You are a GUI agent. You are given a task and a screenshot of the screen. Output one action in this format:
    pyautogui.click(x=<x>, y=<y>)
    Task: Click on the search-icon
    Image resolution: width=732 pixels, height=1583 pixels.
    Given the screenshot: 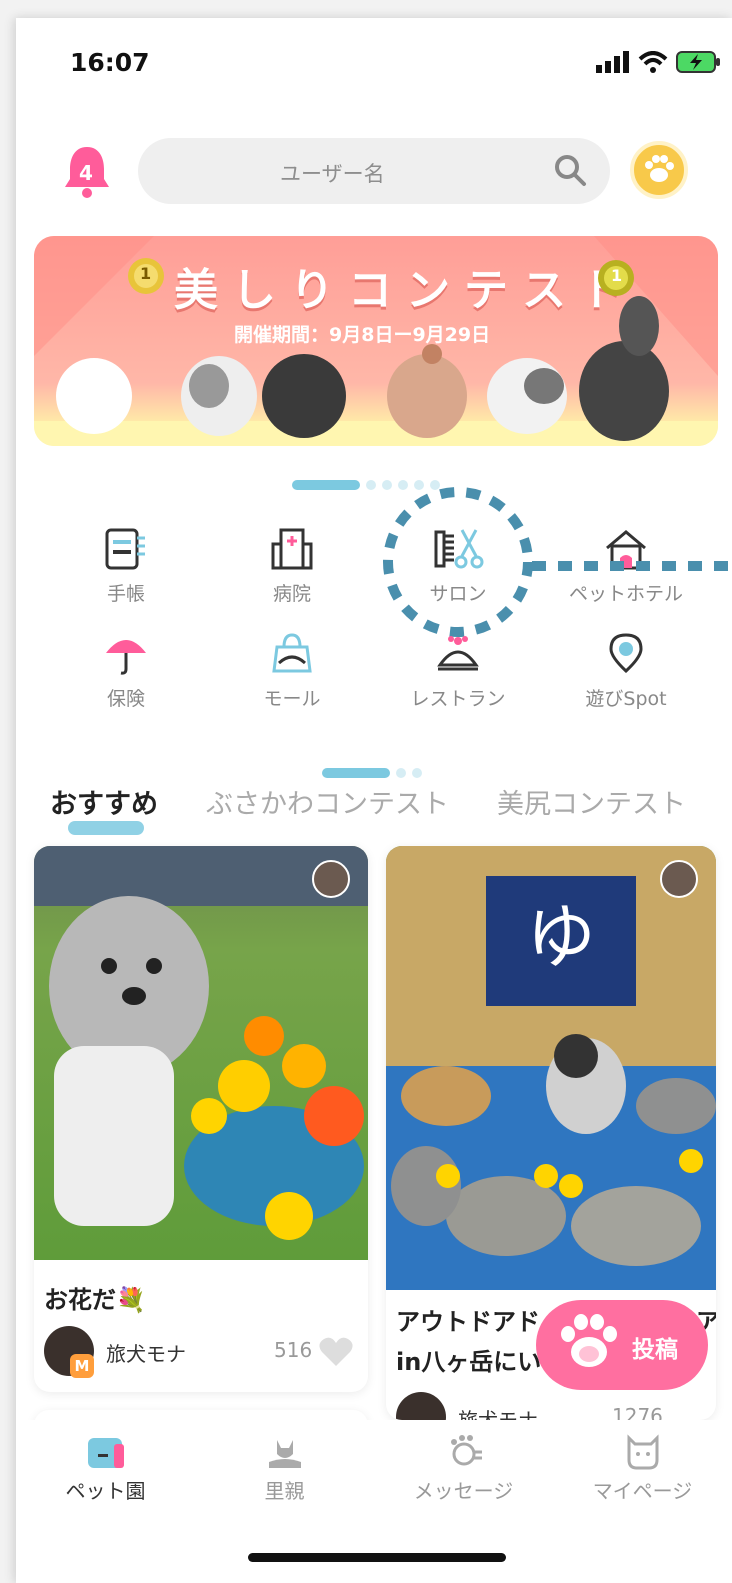 What is the action you would take?
    pyautogui.click(x=570, y=170)
    